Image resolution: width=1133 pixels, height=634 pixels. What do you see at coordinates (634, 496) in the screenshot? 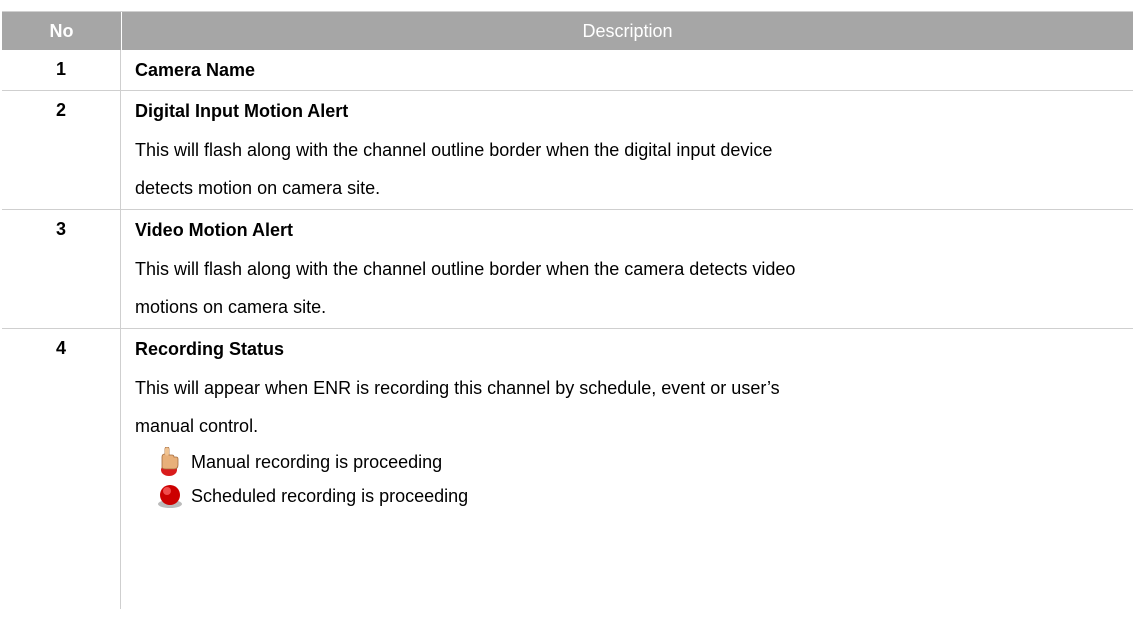
I see `icon-legend-item: Scheduled recording is proceeding` at bounding box center [634, 496].